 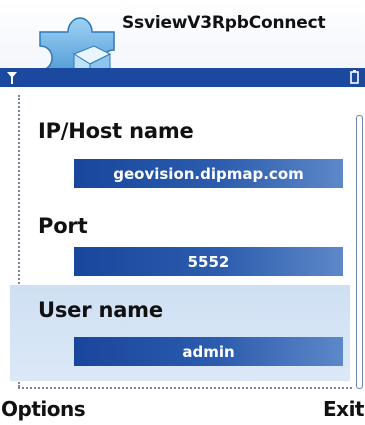 I want to click on exit-softkey: Exit, so click(x=343, y=409).